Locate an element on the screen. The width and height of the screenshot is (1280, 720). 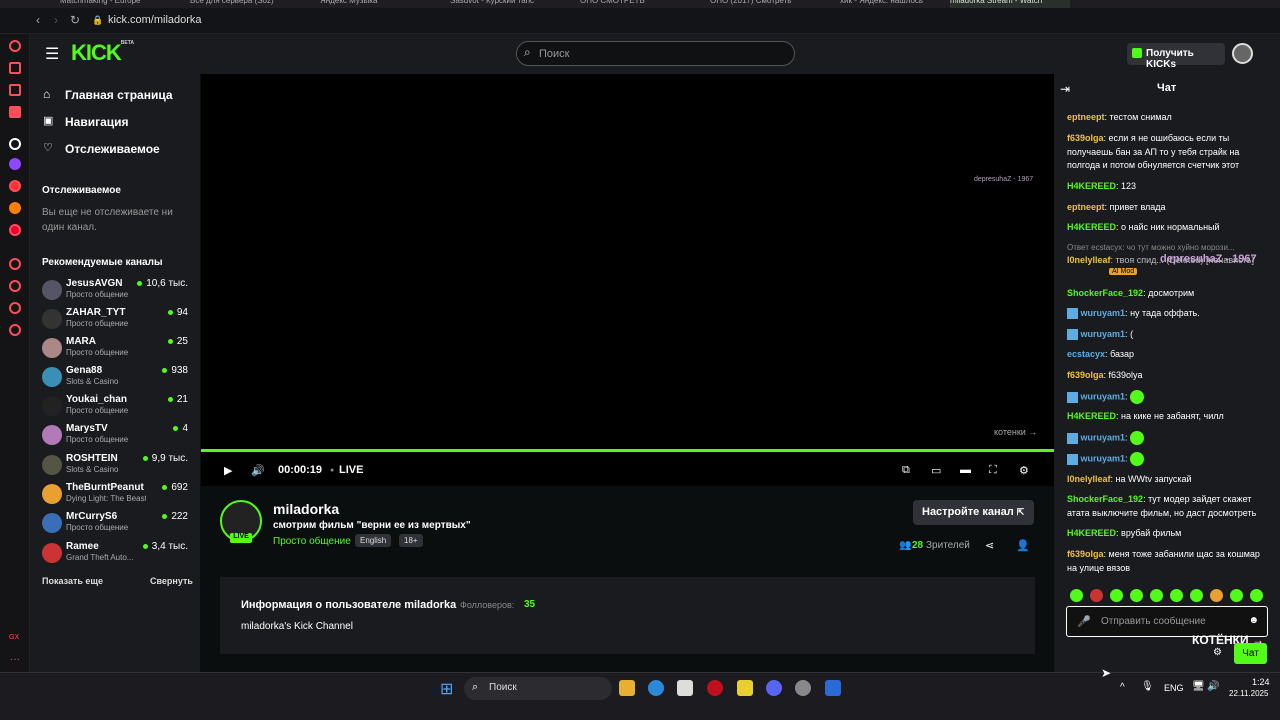
browser-tab-active: miladorka Stream - Watch is located at coordinates (1010, 4).